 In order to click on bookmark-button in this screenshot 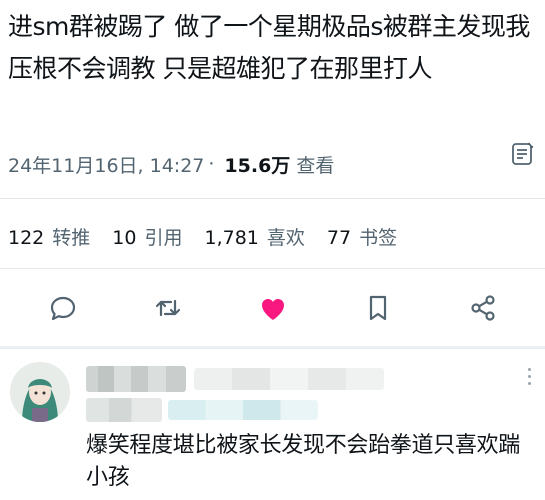, I will do `click(378, 308)`.